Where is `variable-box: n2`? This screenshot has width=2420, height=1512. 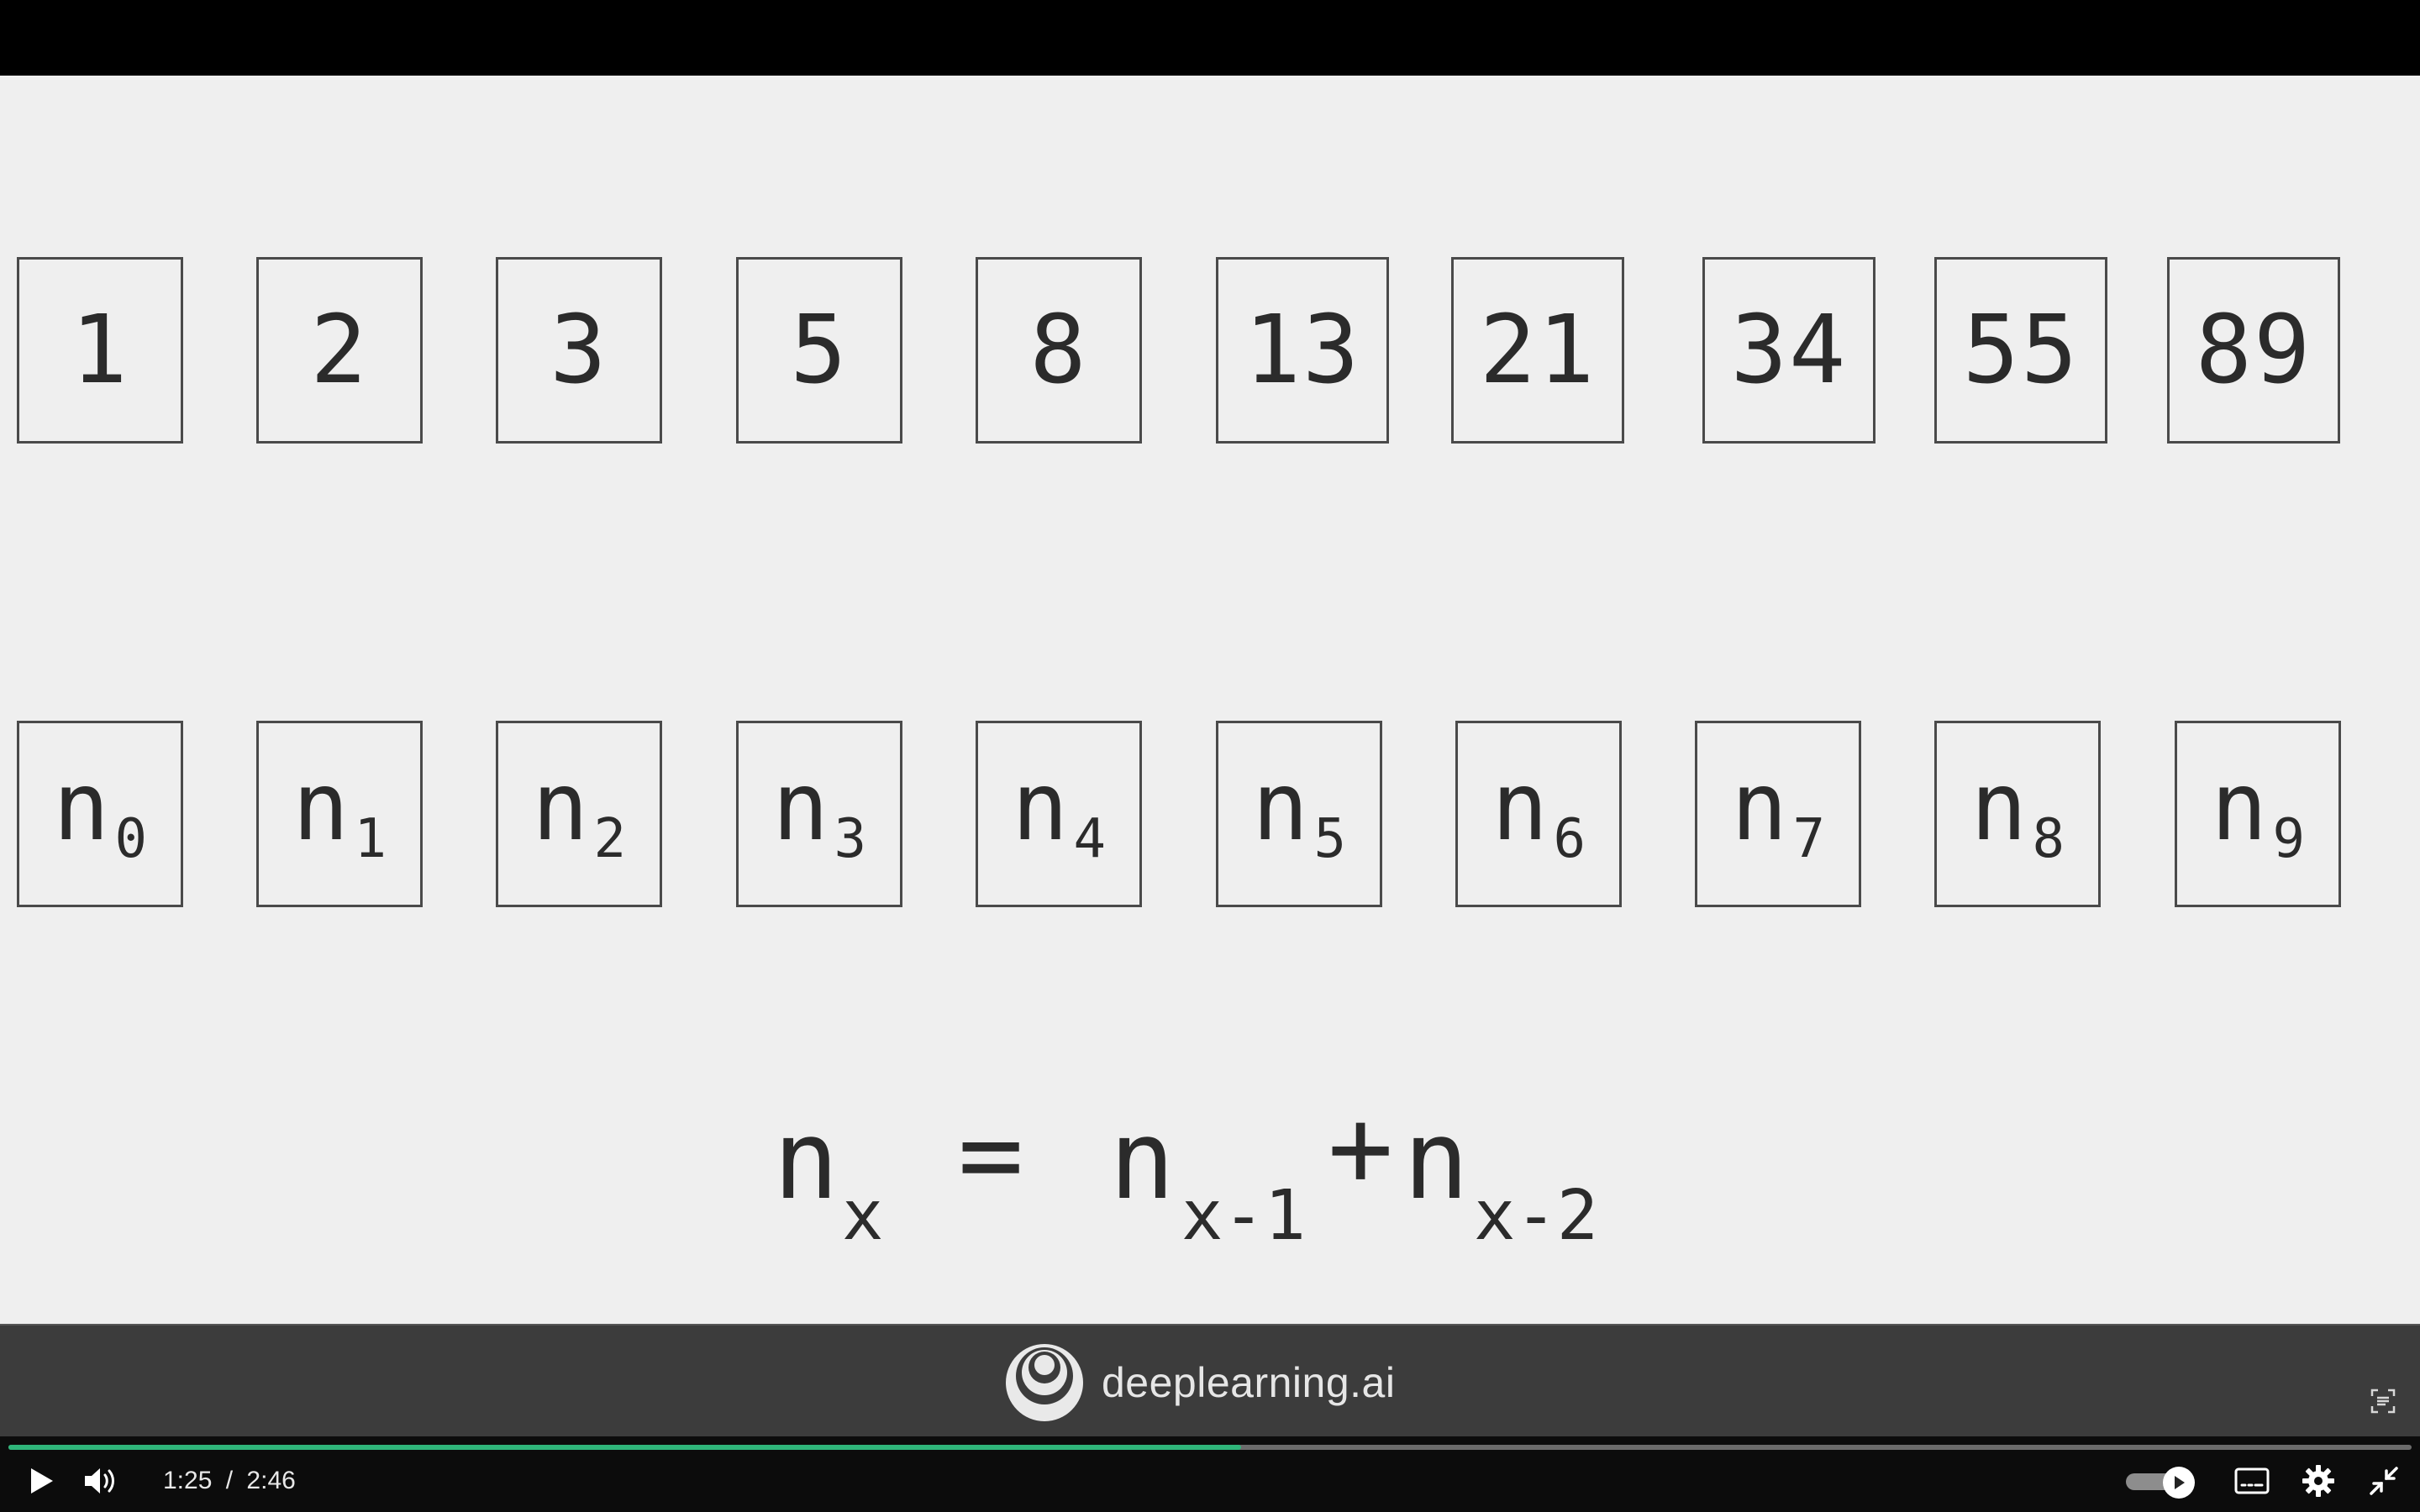 variable-box: n2 is located at coordinates (579, 814).